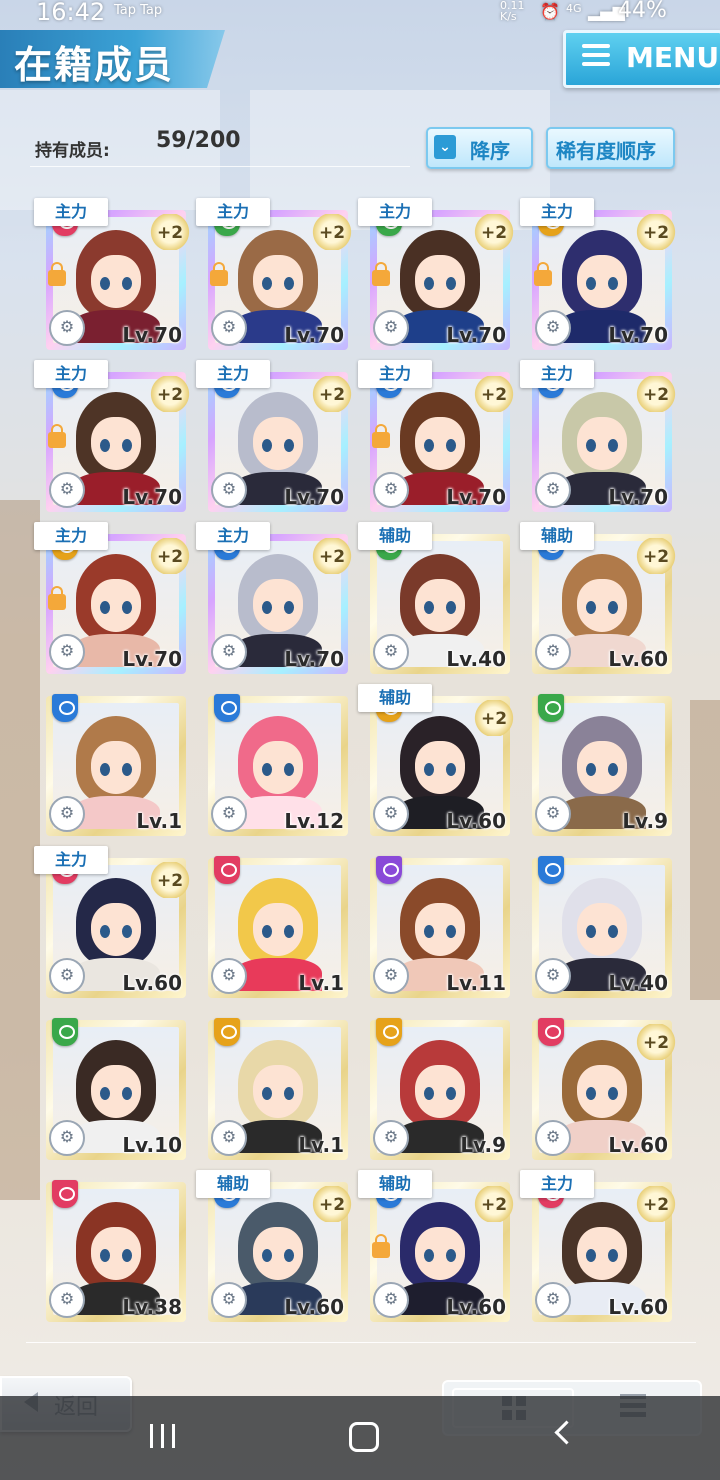  Describe the element at coordinates (566, 1432) in the screenshot. I see `nav-back-button` at that location.